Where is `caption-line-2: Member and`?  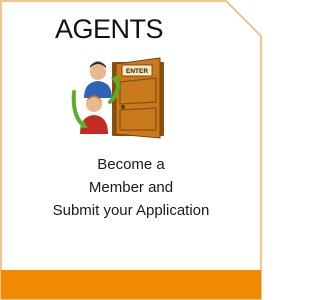 caption-line-2: Member and is located at coordinates (131, 187).